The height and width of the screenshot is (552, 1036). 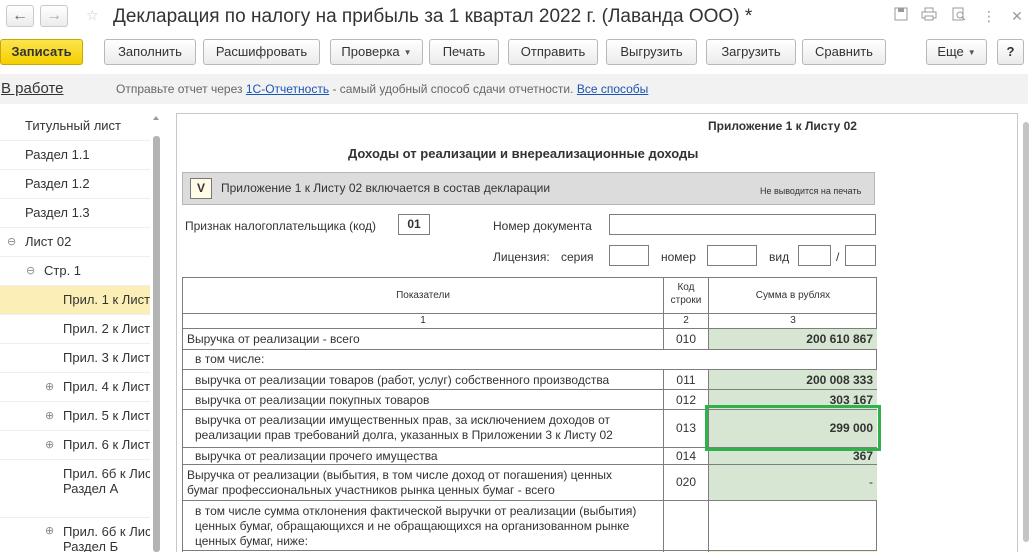 What do you see at coordinates (57, 183) in the screenshot?
I see `tree-item-label: Раздел 1.2` at bounding box center [57, 183].